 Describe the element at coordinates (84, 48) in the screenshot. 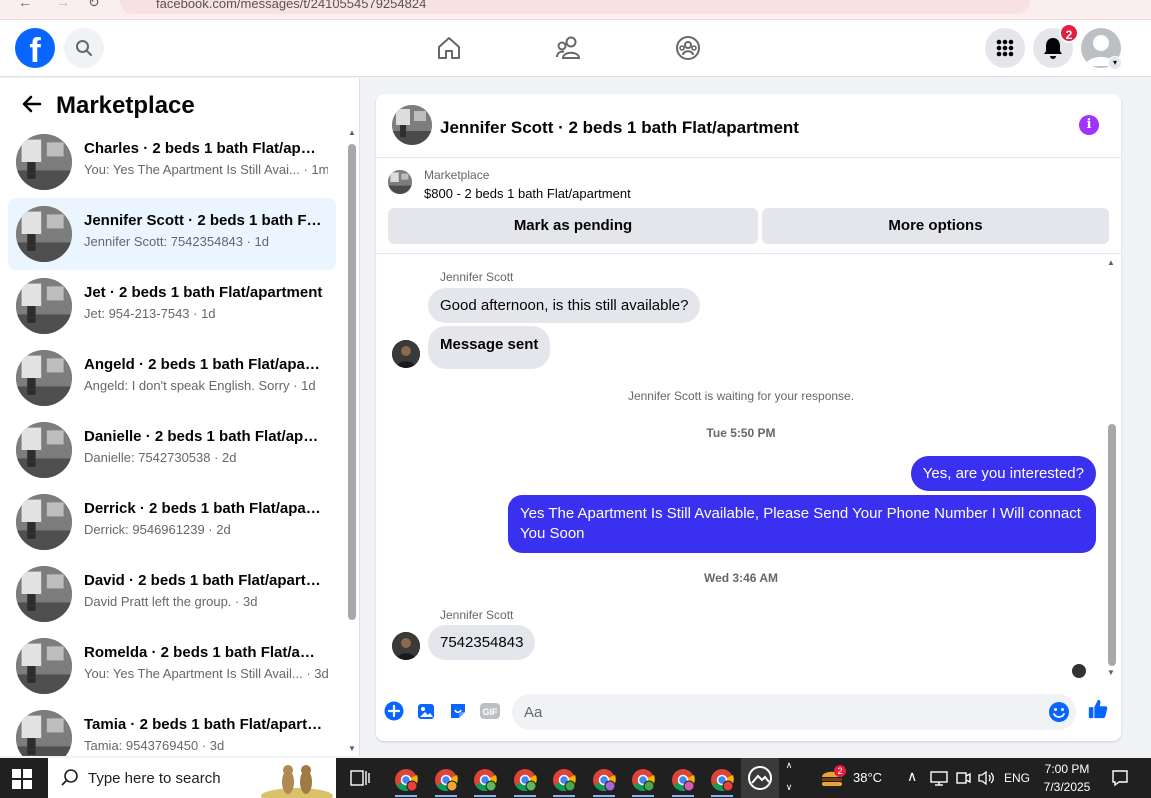

I see `search-button` at that location.